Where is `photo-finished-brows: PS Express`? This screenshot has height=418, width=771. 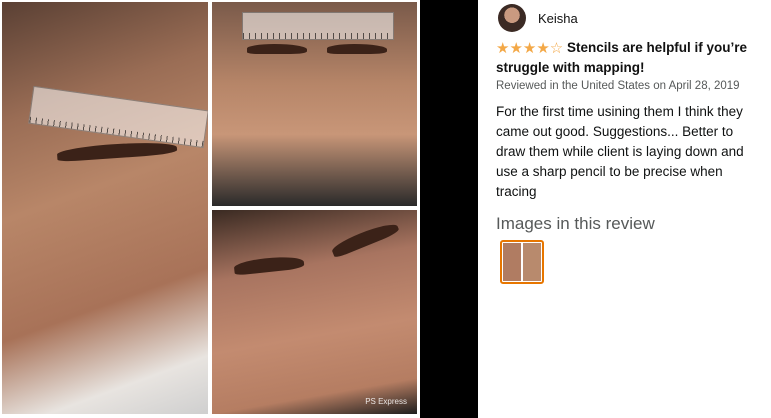 photo-finished-brows: PS Express is located at coordinates (314, 312).